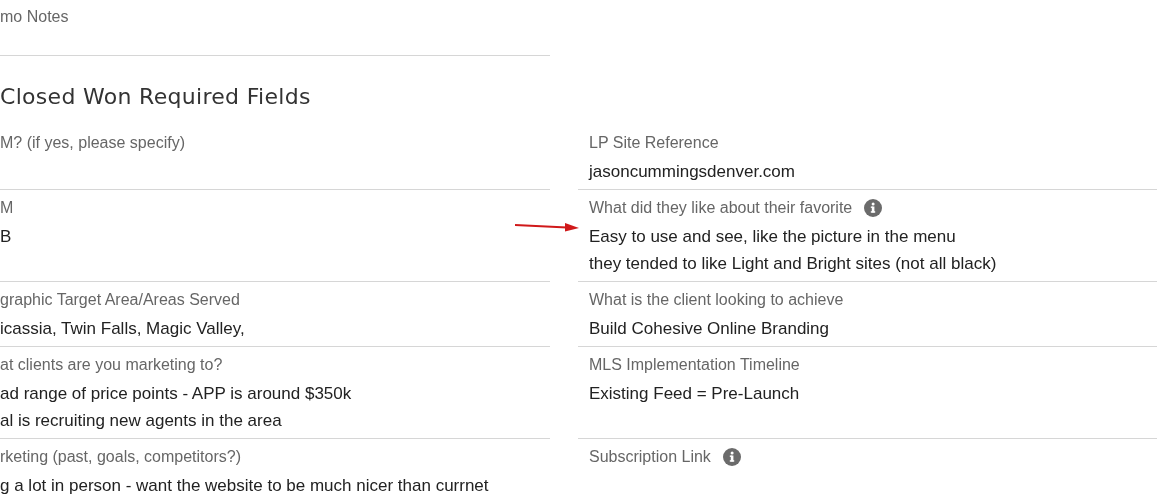 This screenshot has width=1157, height=498. Describe the element at coordinates (7, 208) in the screenshot. I see `field-label: M` at that location.